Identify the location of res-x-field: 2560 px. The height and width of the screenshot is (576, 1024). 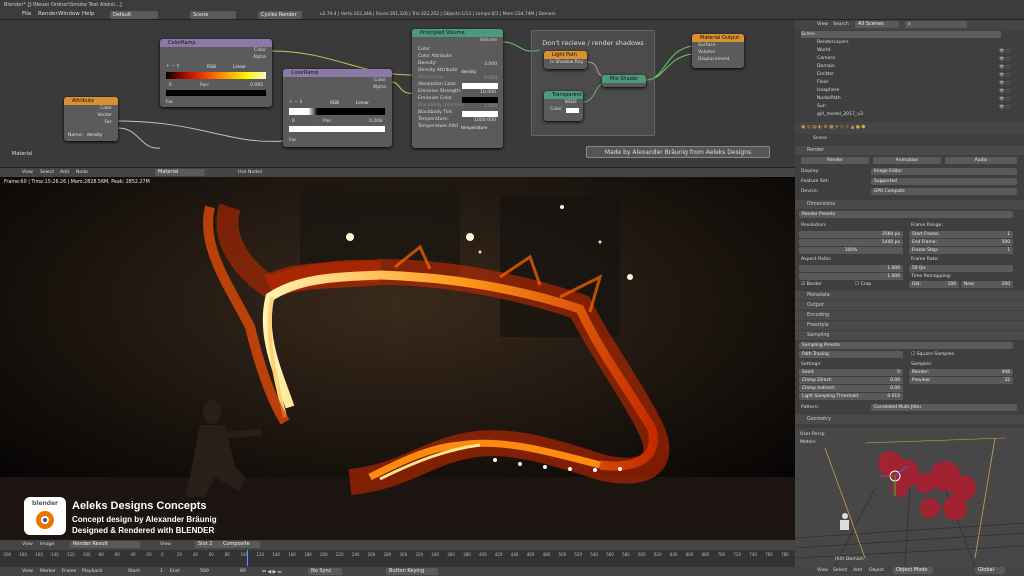
(851, 234).